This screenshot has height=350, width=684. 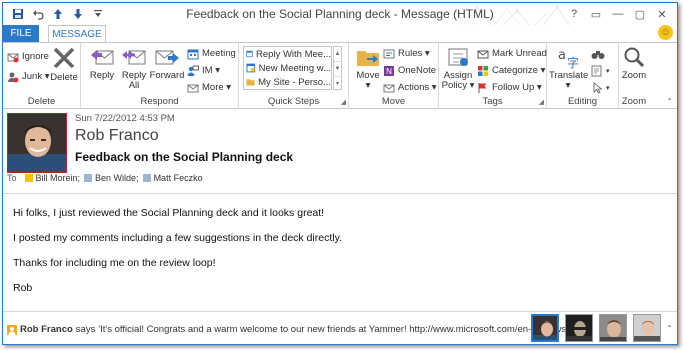 What do you see at coordinates (600, 70) in the screenshot?
I see `related-button: ▾` at bounding box center [600, 70].